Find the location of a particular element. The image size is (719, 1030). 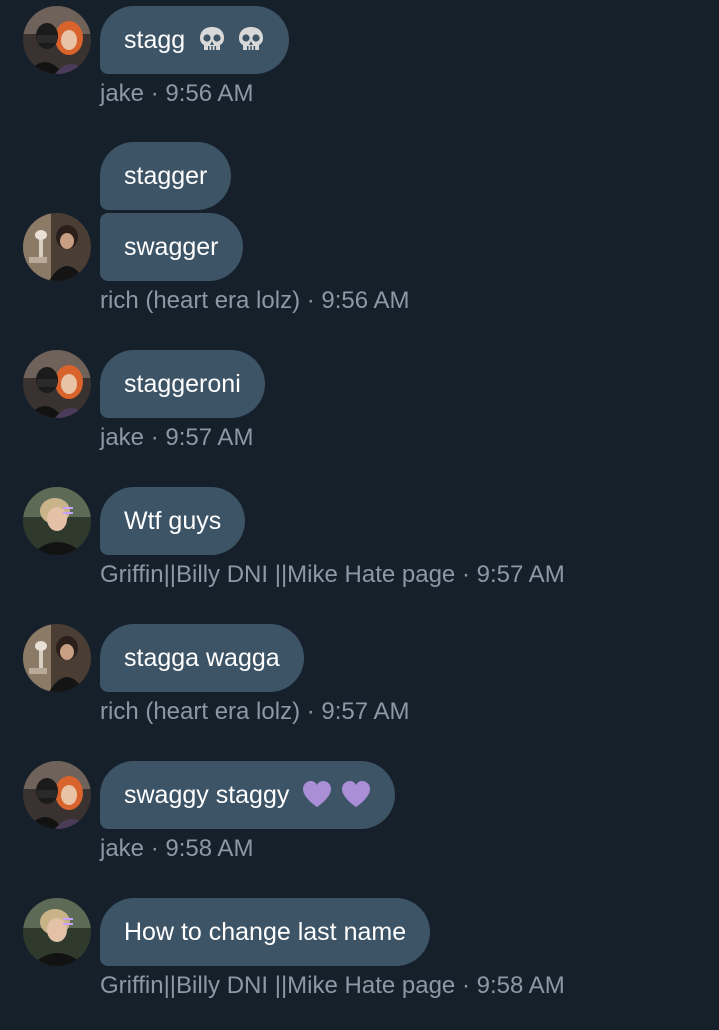

message-meta: jake · 9:58 AM is located at coordinates (176, 849).